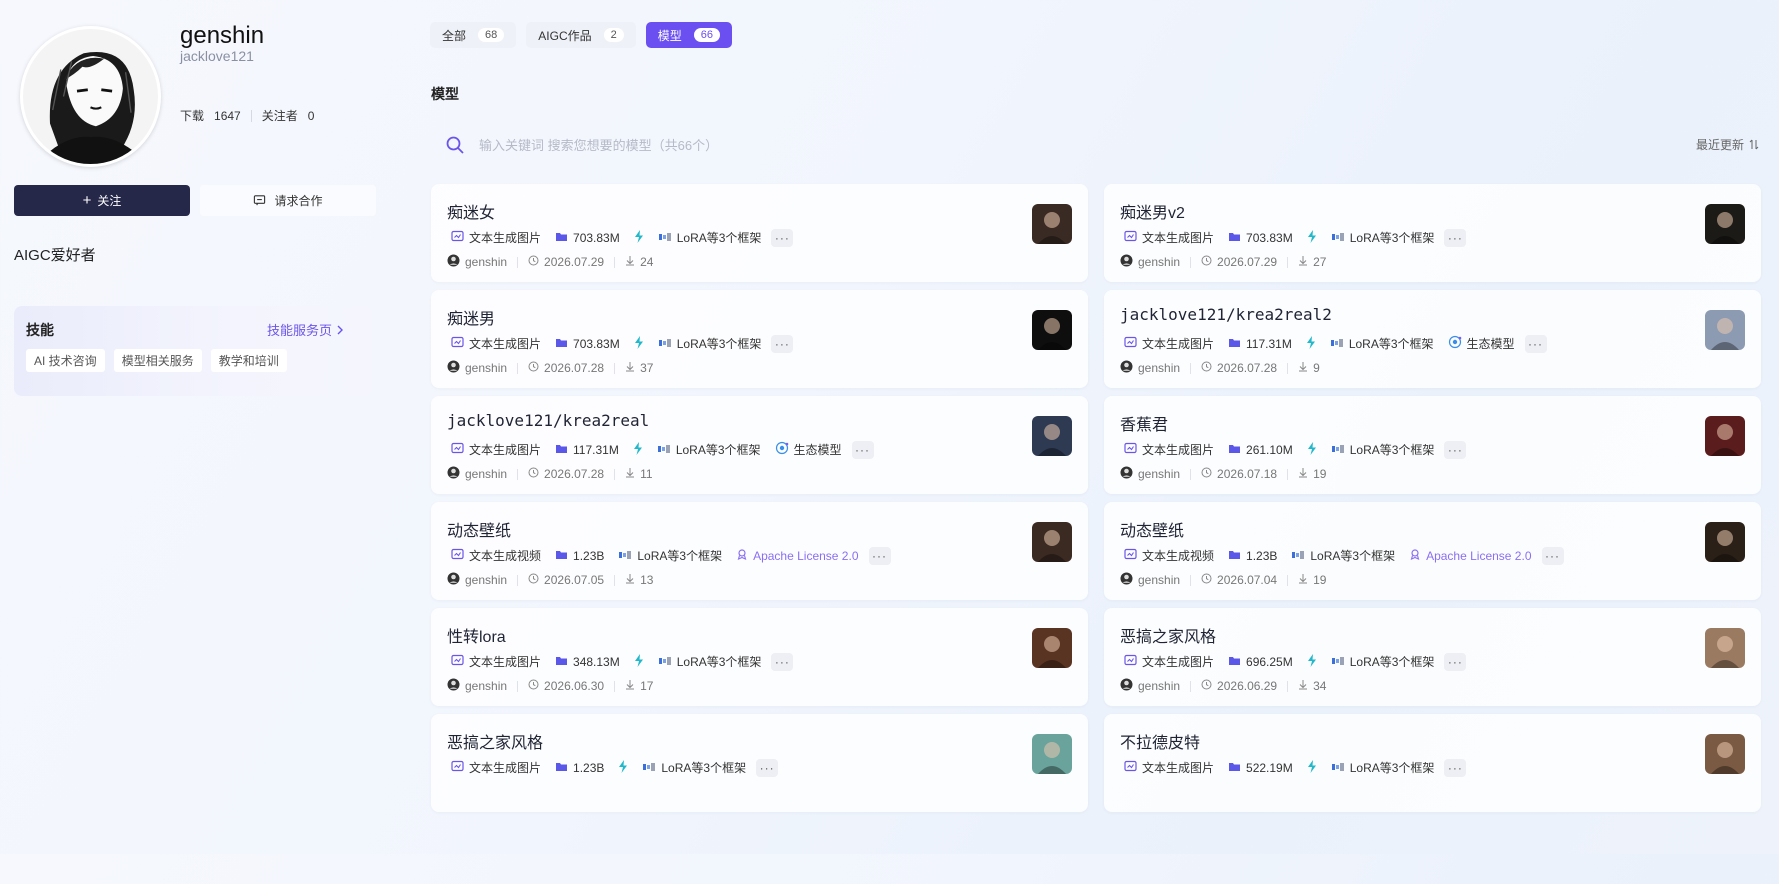 The height and width of the screenshot is (884, 1779). I want to click on model-card: 不拉德皮特 文本生成图片 522.19M LoRA等3个框架 ···, so click(1432, 763).